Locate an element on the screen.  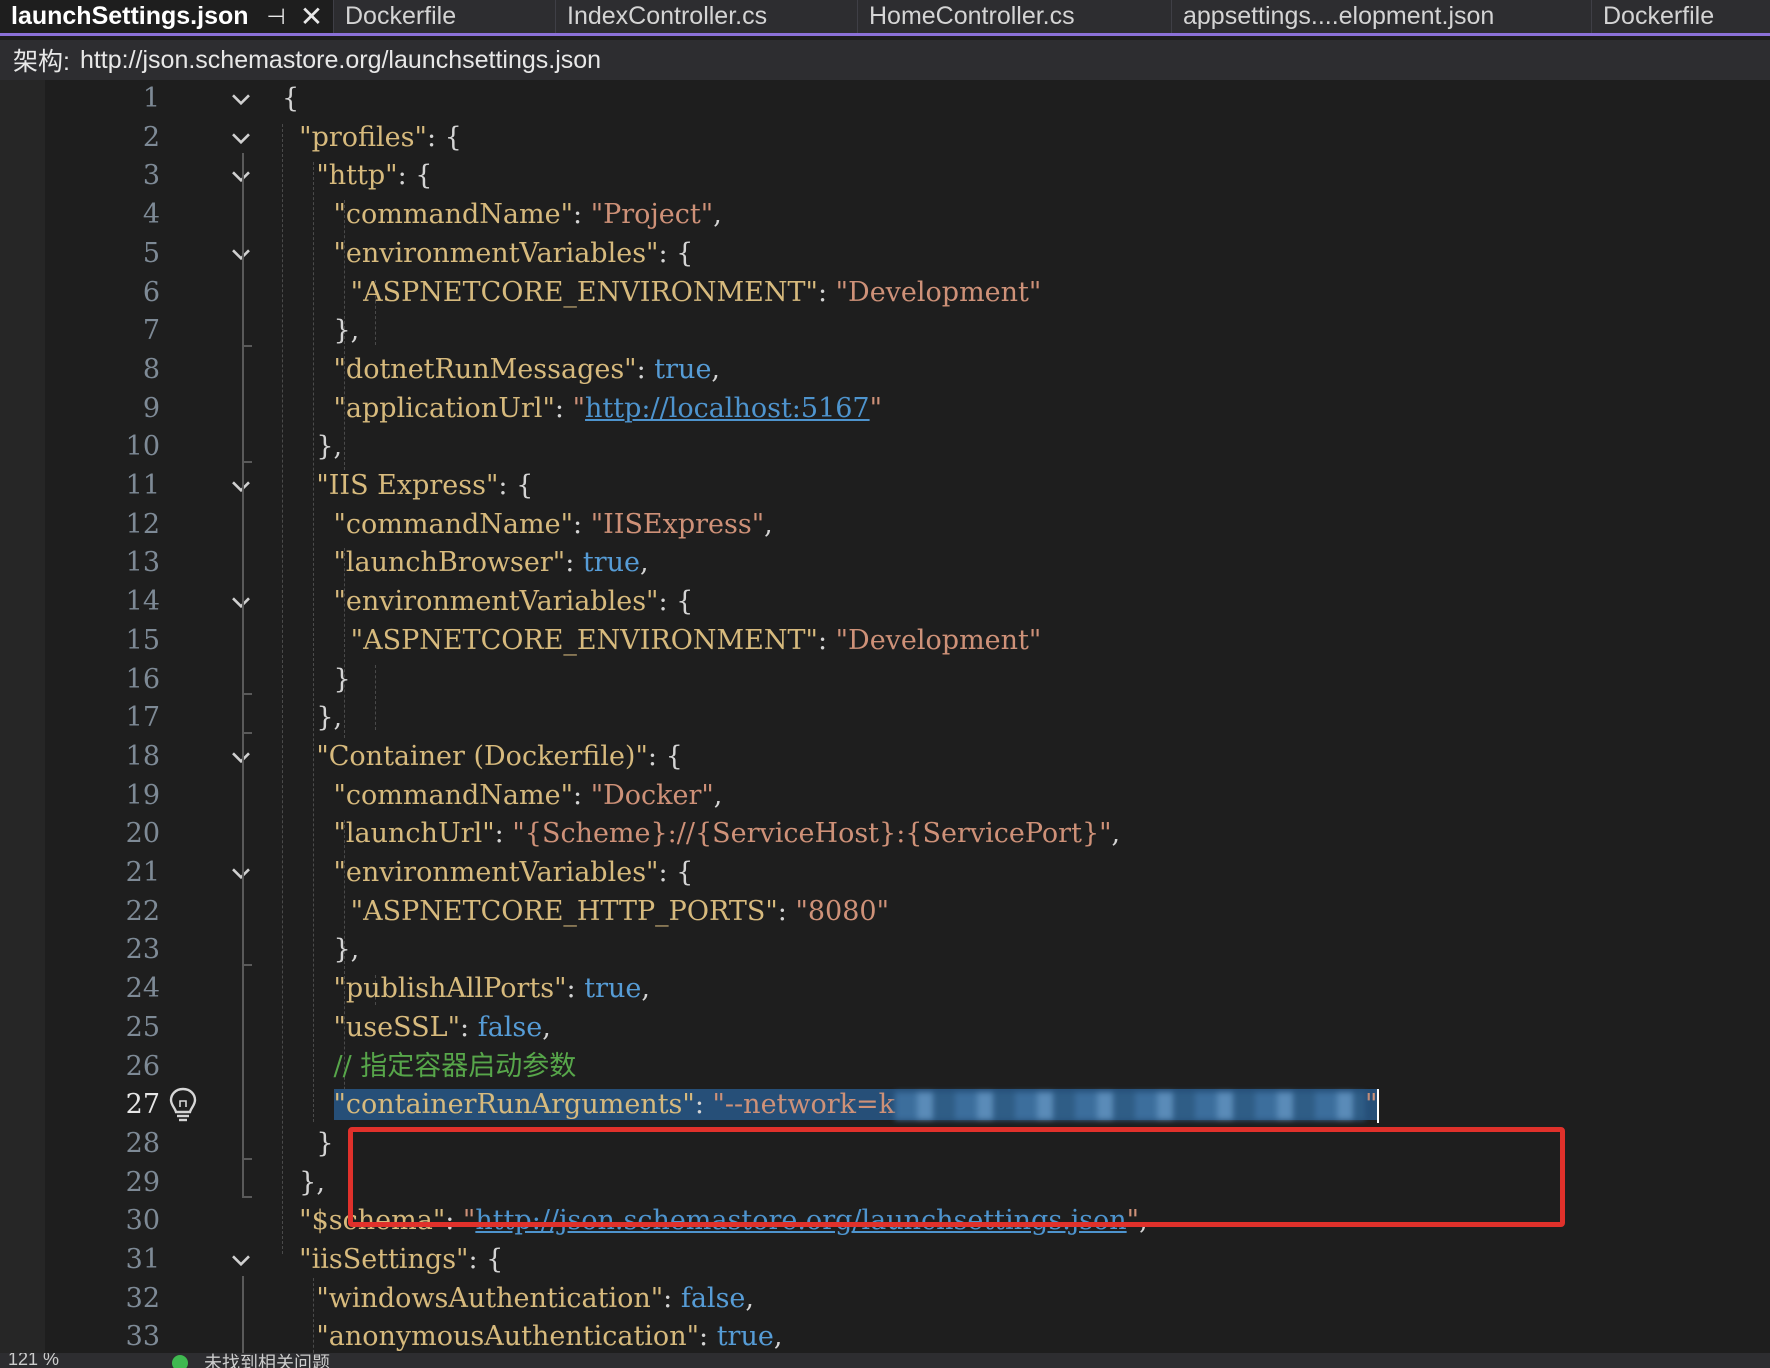
status-bar: 121 % 未找到相关问题 is located at coordinates (885, 1360).